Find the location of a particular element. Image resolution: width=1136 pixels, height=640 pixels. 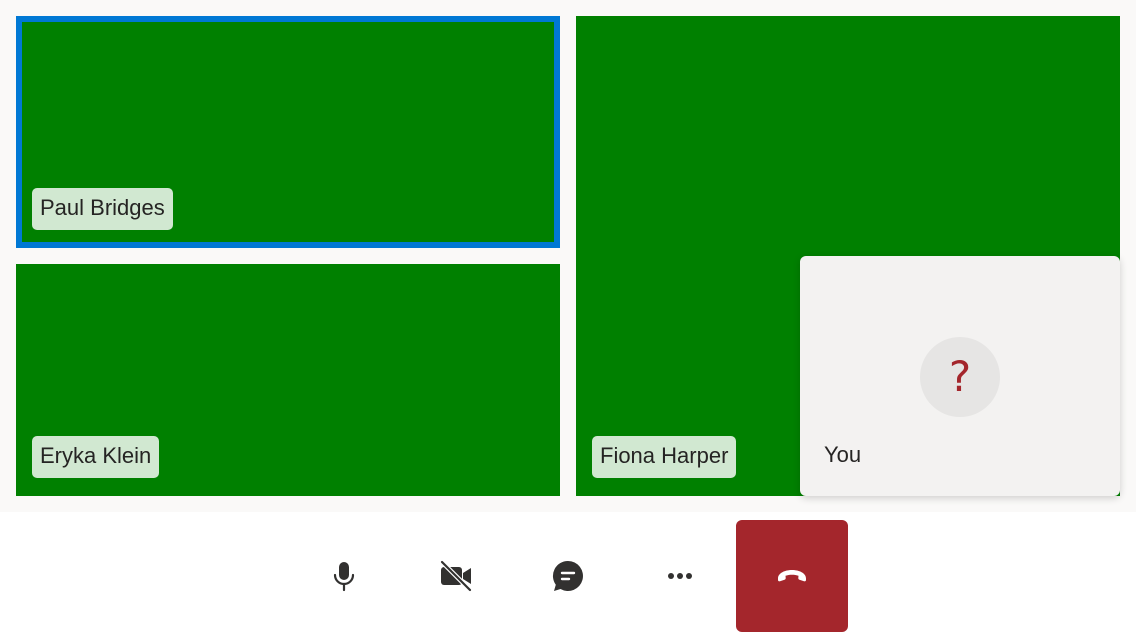

unknown-avatar-icon: ? is located at coordinates (960, 376).